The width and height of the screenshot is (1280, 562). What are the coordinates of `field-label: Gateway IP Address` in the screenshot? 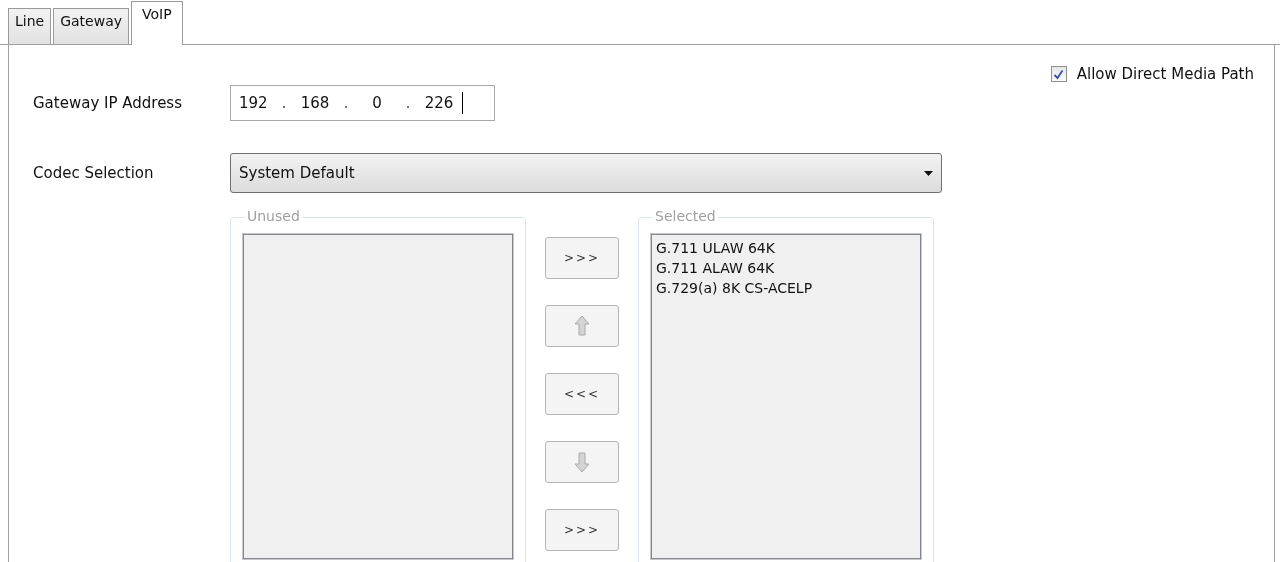 It's located at (108, 103).